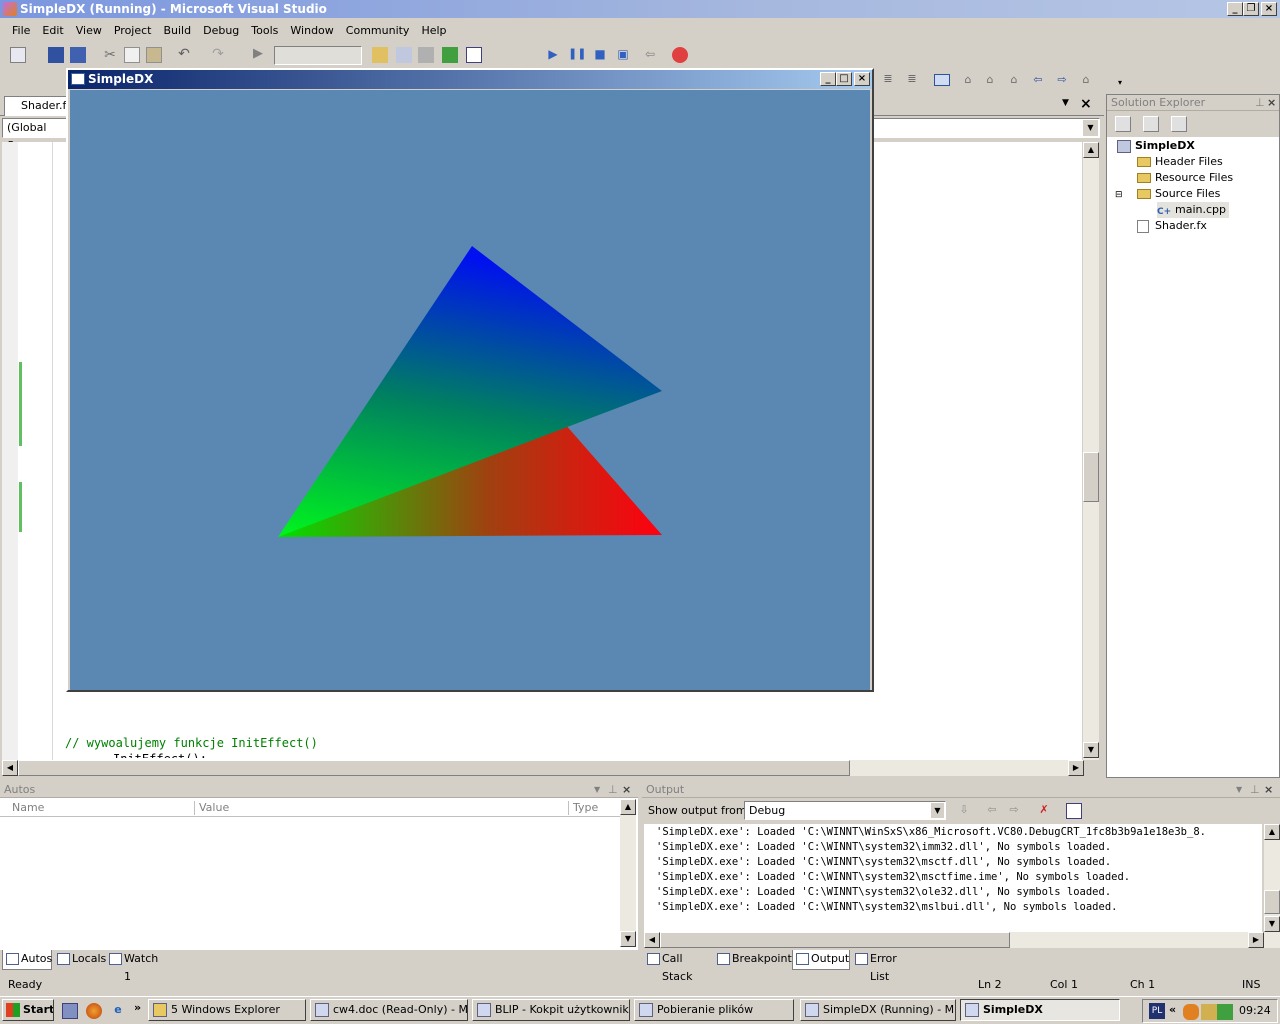 The image size is (1280, 1024). What do you see at coordinates (311, 31) in the screenshot?
I see `menu-window: Window` at bounding box center [311, 31].